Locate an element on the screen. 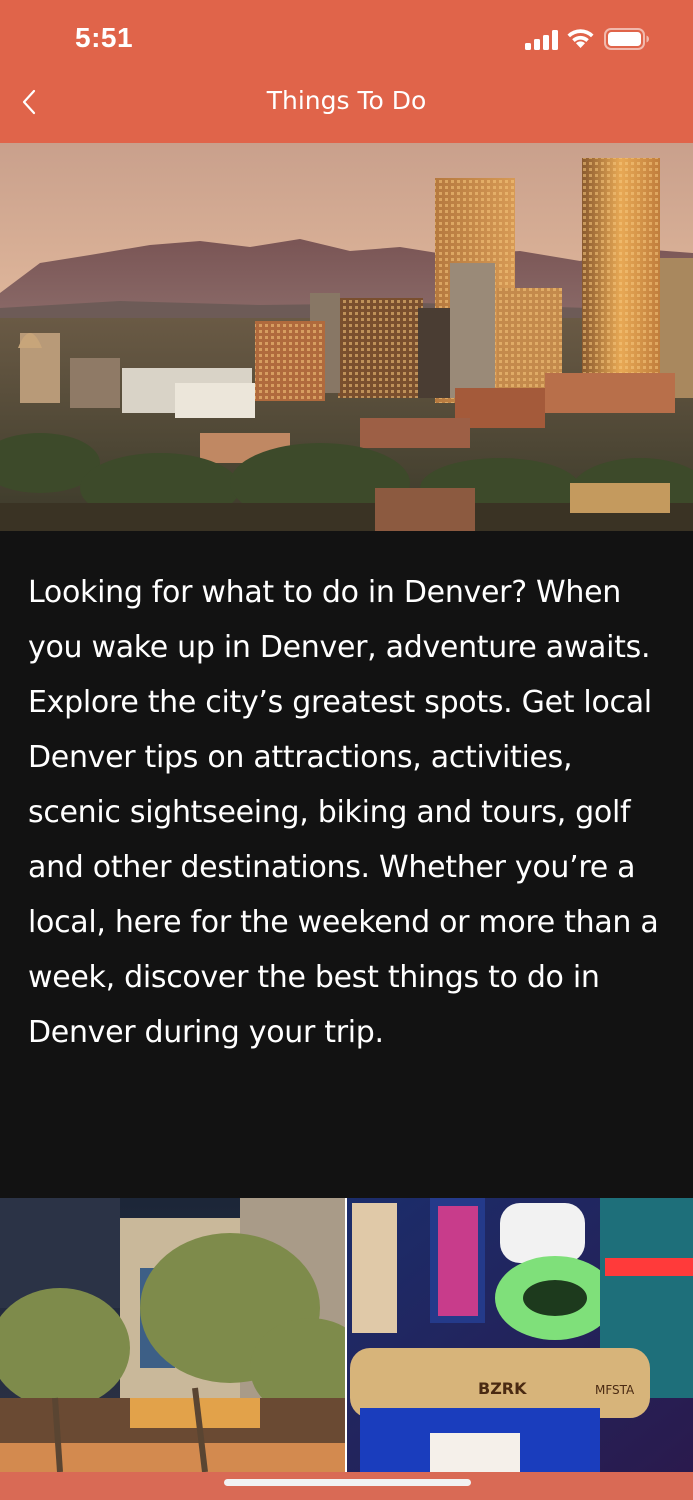 Image resolution: width=693 pixels, height=1500 pixels. status-bar: 5:51 is located at coordinates (346, 40).